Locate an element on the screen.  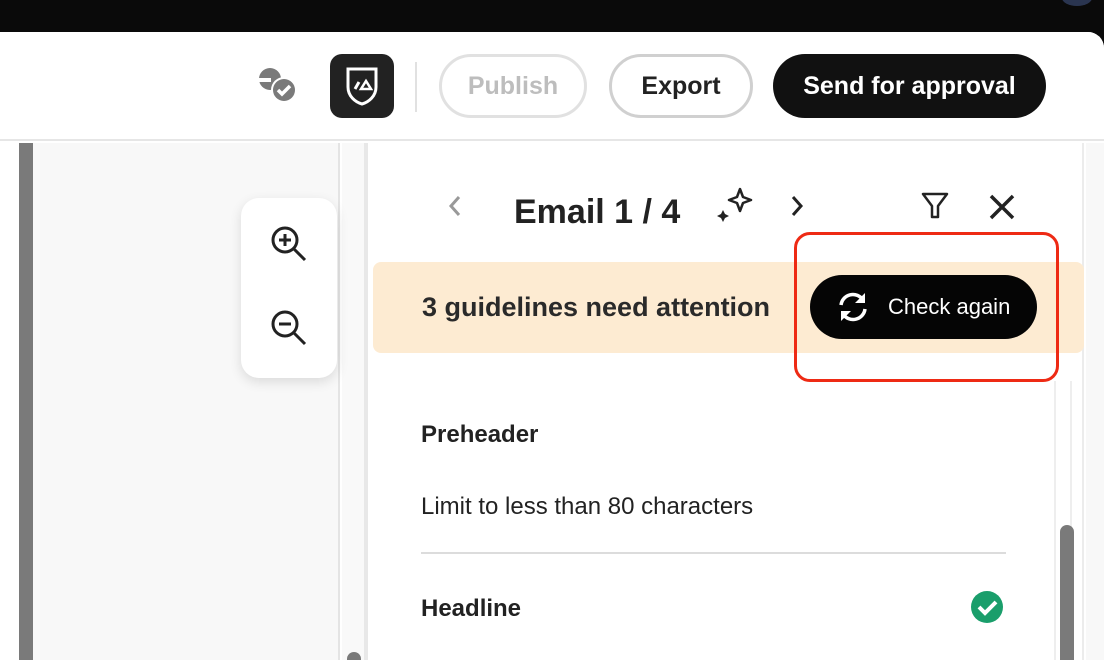
chevron-right-icon is located at coordinates (797, 209).